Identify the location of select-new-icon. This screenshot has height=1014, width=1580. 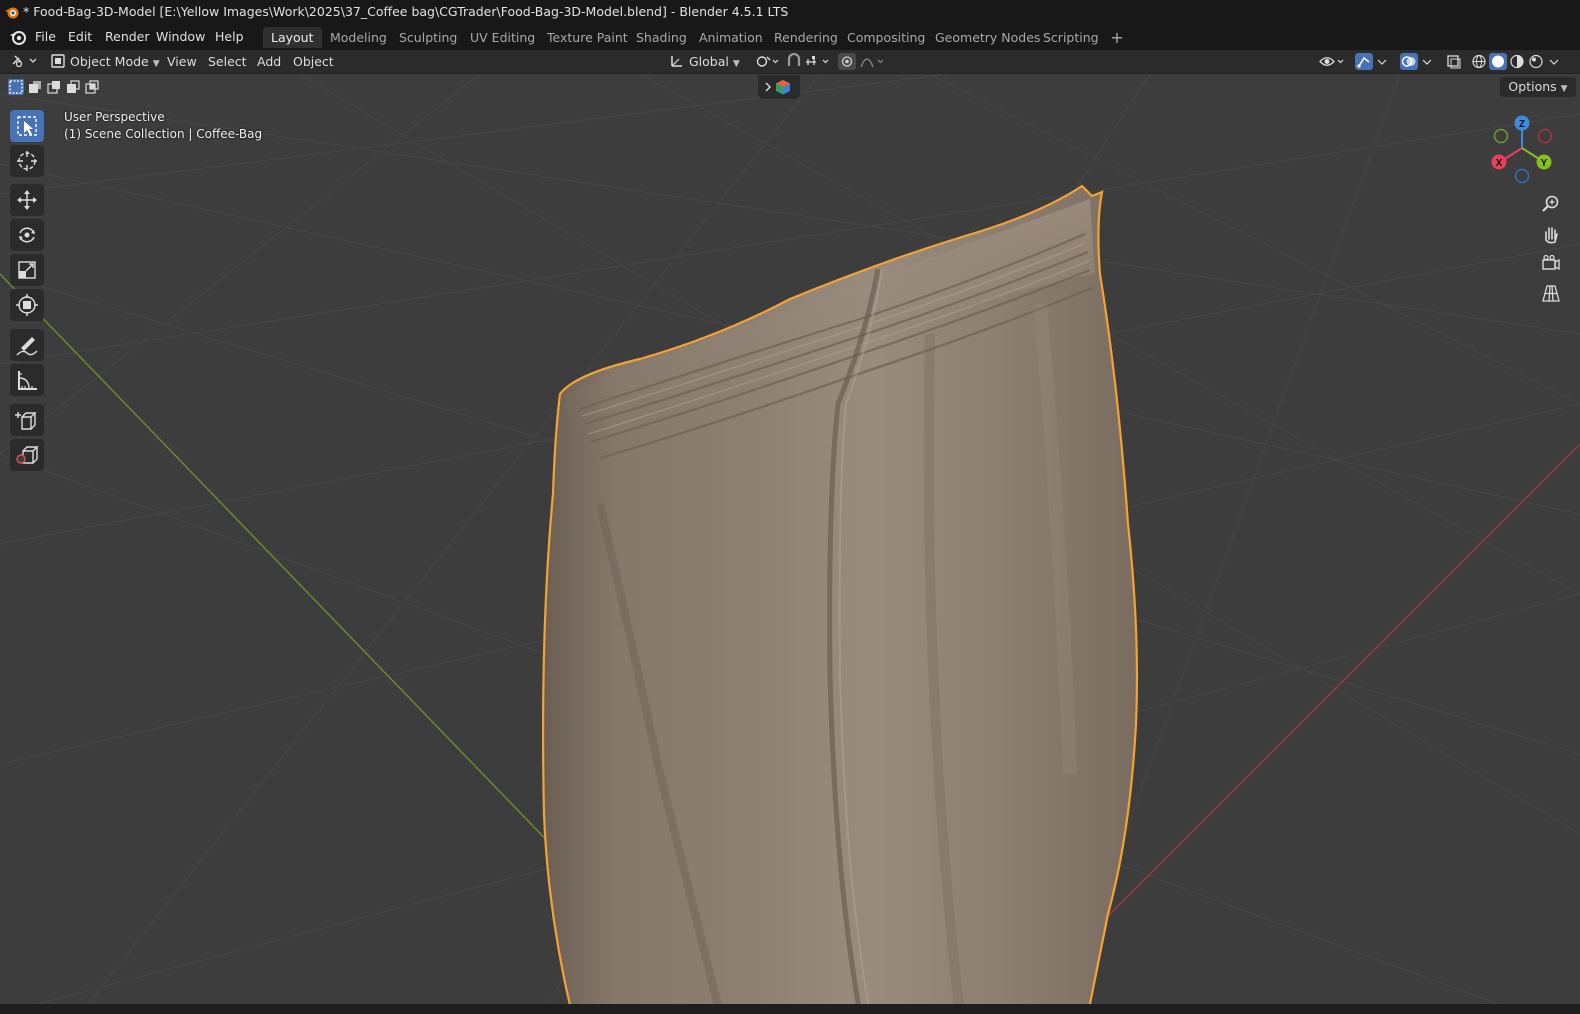
(16, 87).